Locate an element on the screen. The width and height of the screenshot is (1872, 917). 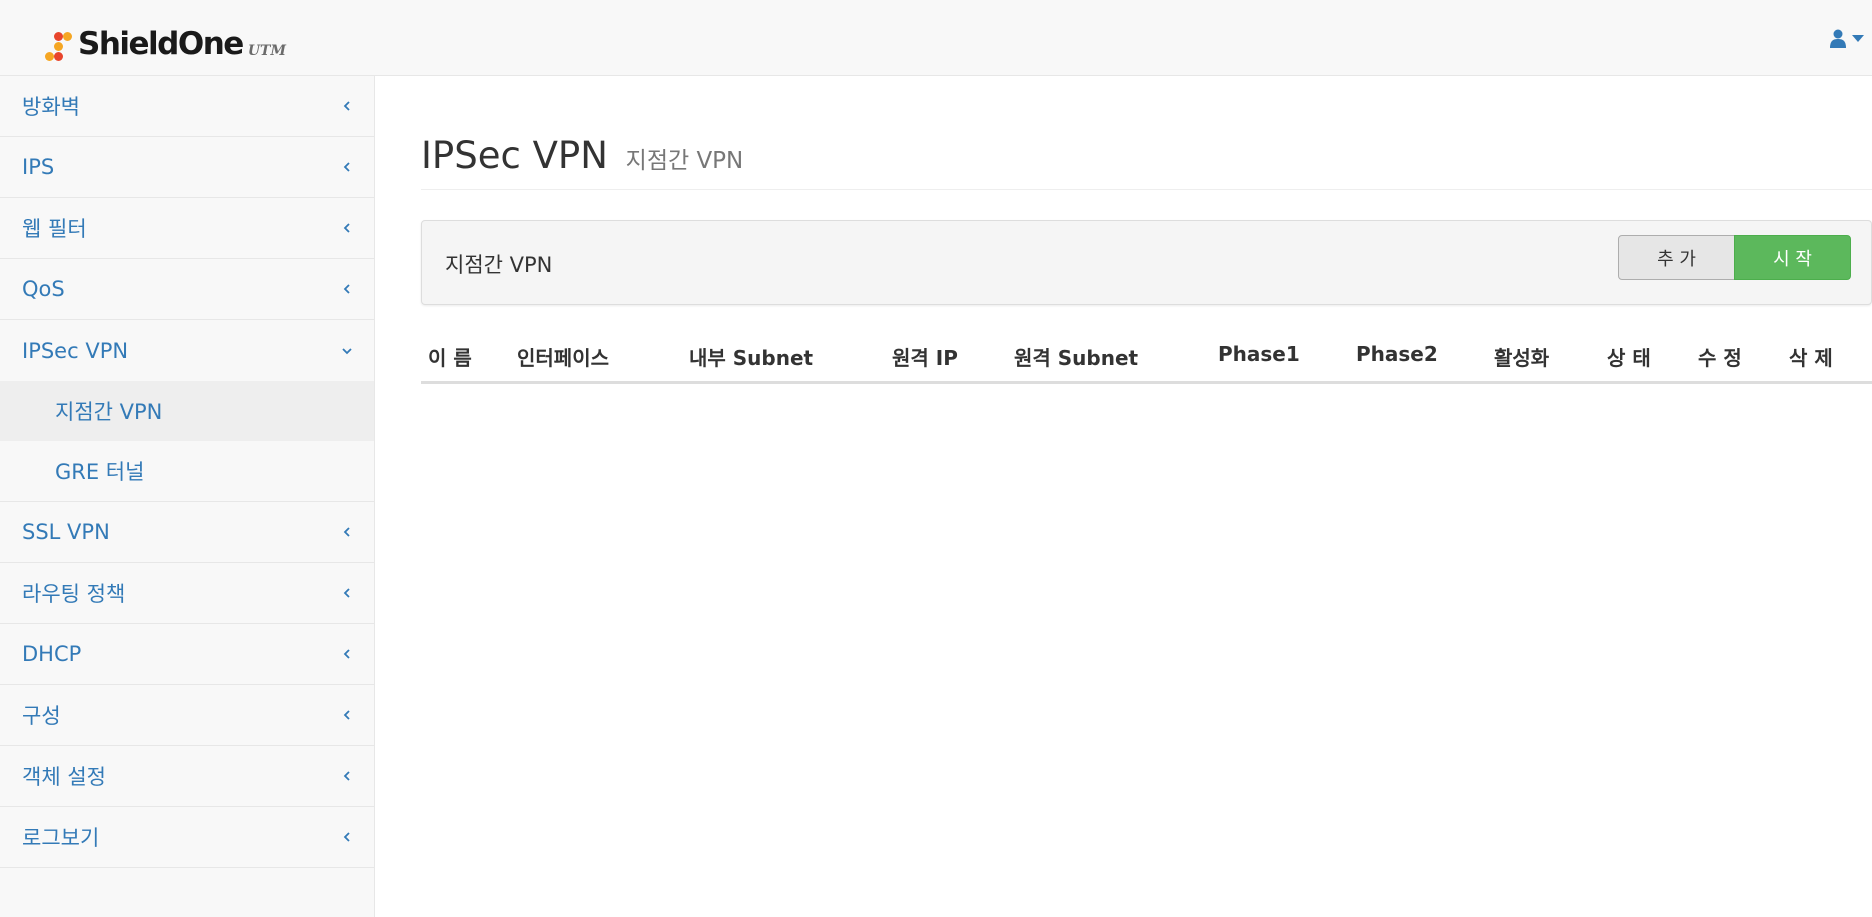
column-header-name: 이 름 is located at coordinates (450, 356).